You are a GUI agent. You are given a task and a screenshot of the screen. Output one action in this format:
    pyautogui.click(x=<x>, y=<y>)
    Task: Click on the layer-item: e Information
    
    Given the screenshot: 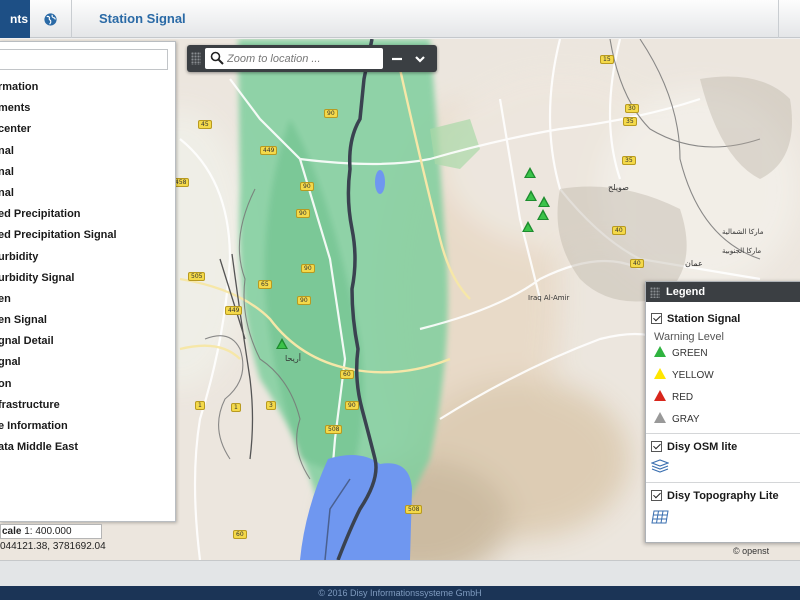 What is the action you would take?
    pyautogui.click(x=87, y=426)
    